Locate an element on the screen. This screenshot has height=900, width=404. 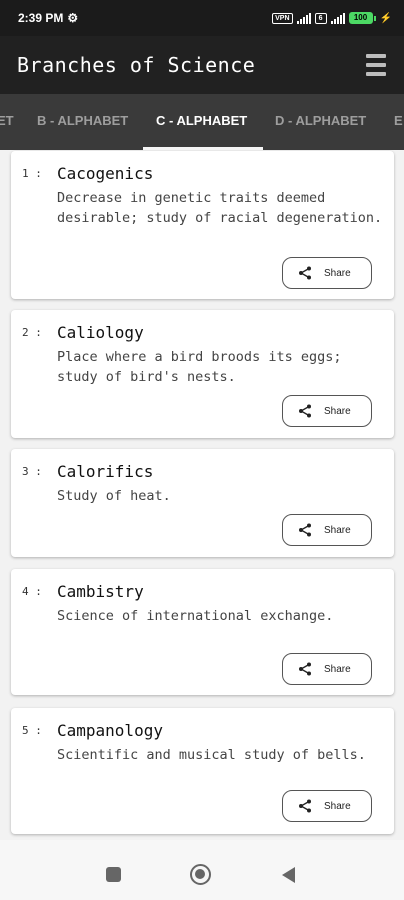
tab-c-alphabet: C - ALPHABET is located at coordinates (201, 122).